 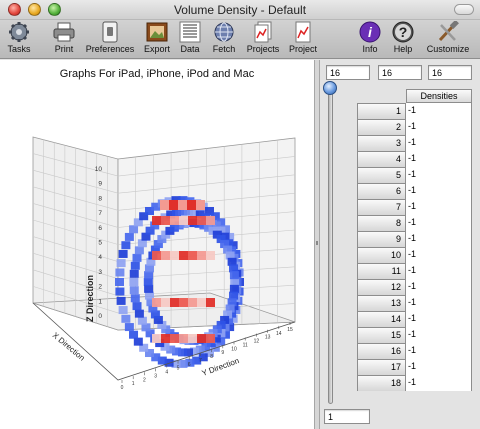 I want to click on table-row: 12 -1, so click(x=414, y=287).